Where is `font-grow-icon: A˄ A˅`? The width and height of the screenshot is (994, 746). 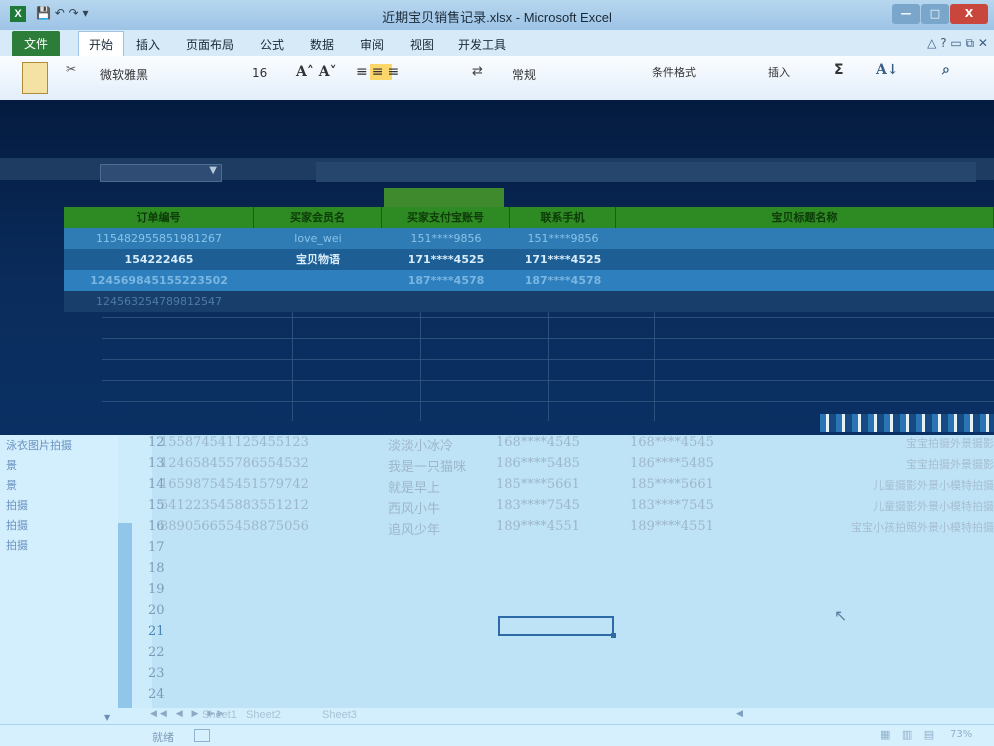
font-grow-icon: A˄ A˅ is located at coordinates (316, 72).